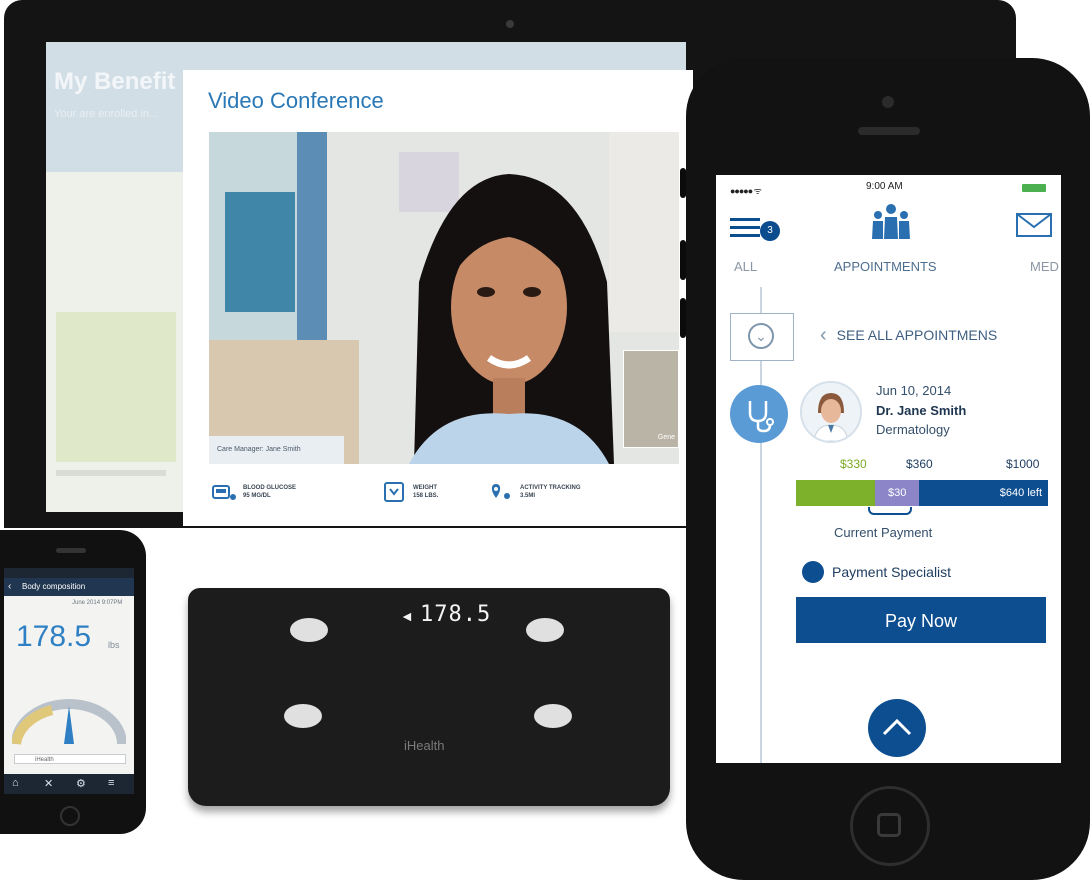  I want to click on scroll-up-button, so click(897, 728).